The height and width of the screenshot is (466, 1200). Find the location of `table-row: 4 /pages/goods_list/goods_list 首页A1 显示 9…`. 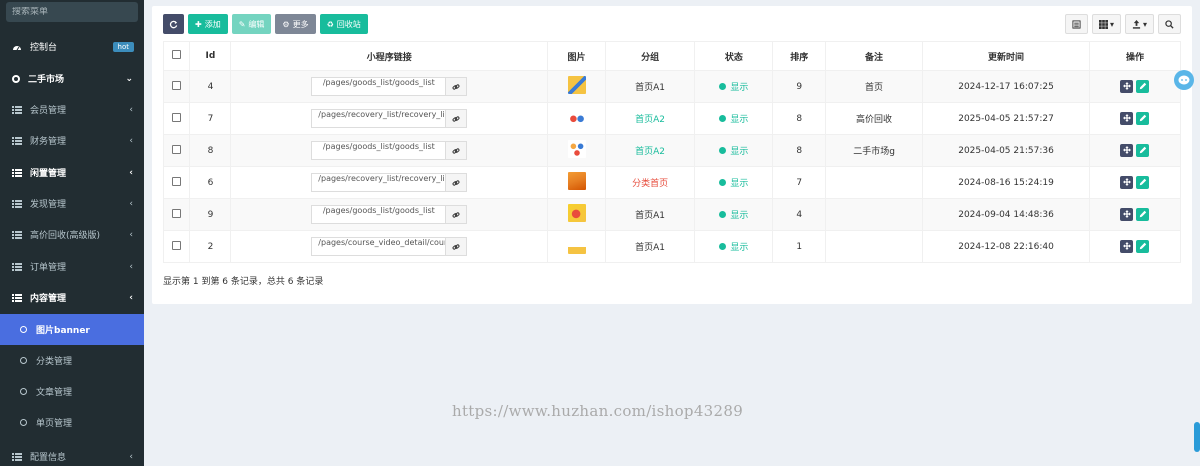

table-row: 4 /pages/goods_list/goods_list 首页A1 显示 9… is located at coordinates (672, 86).